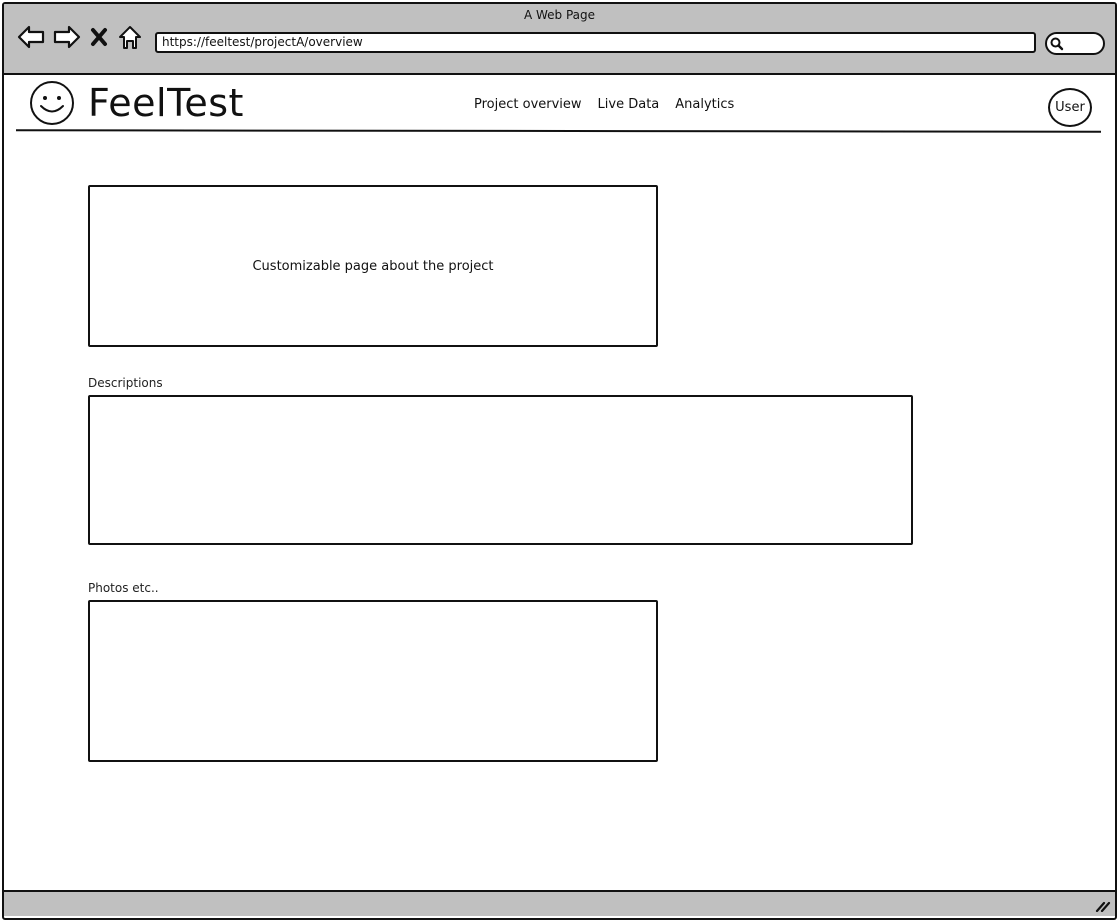  I want to click on descriptions-label: Descriptions, so click(125, 383).